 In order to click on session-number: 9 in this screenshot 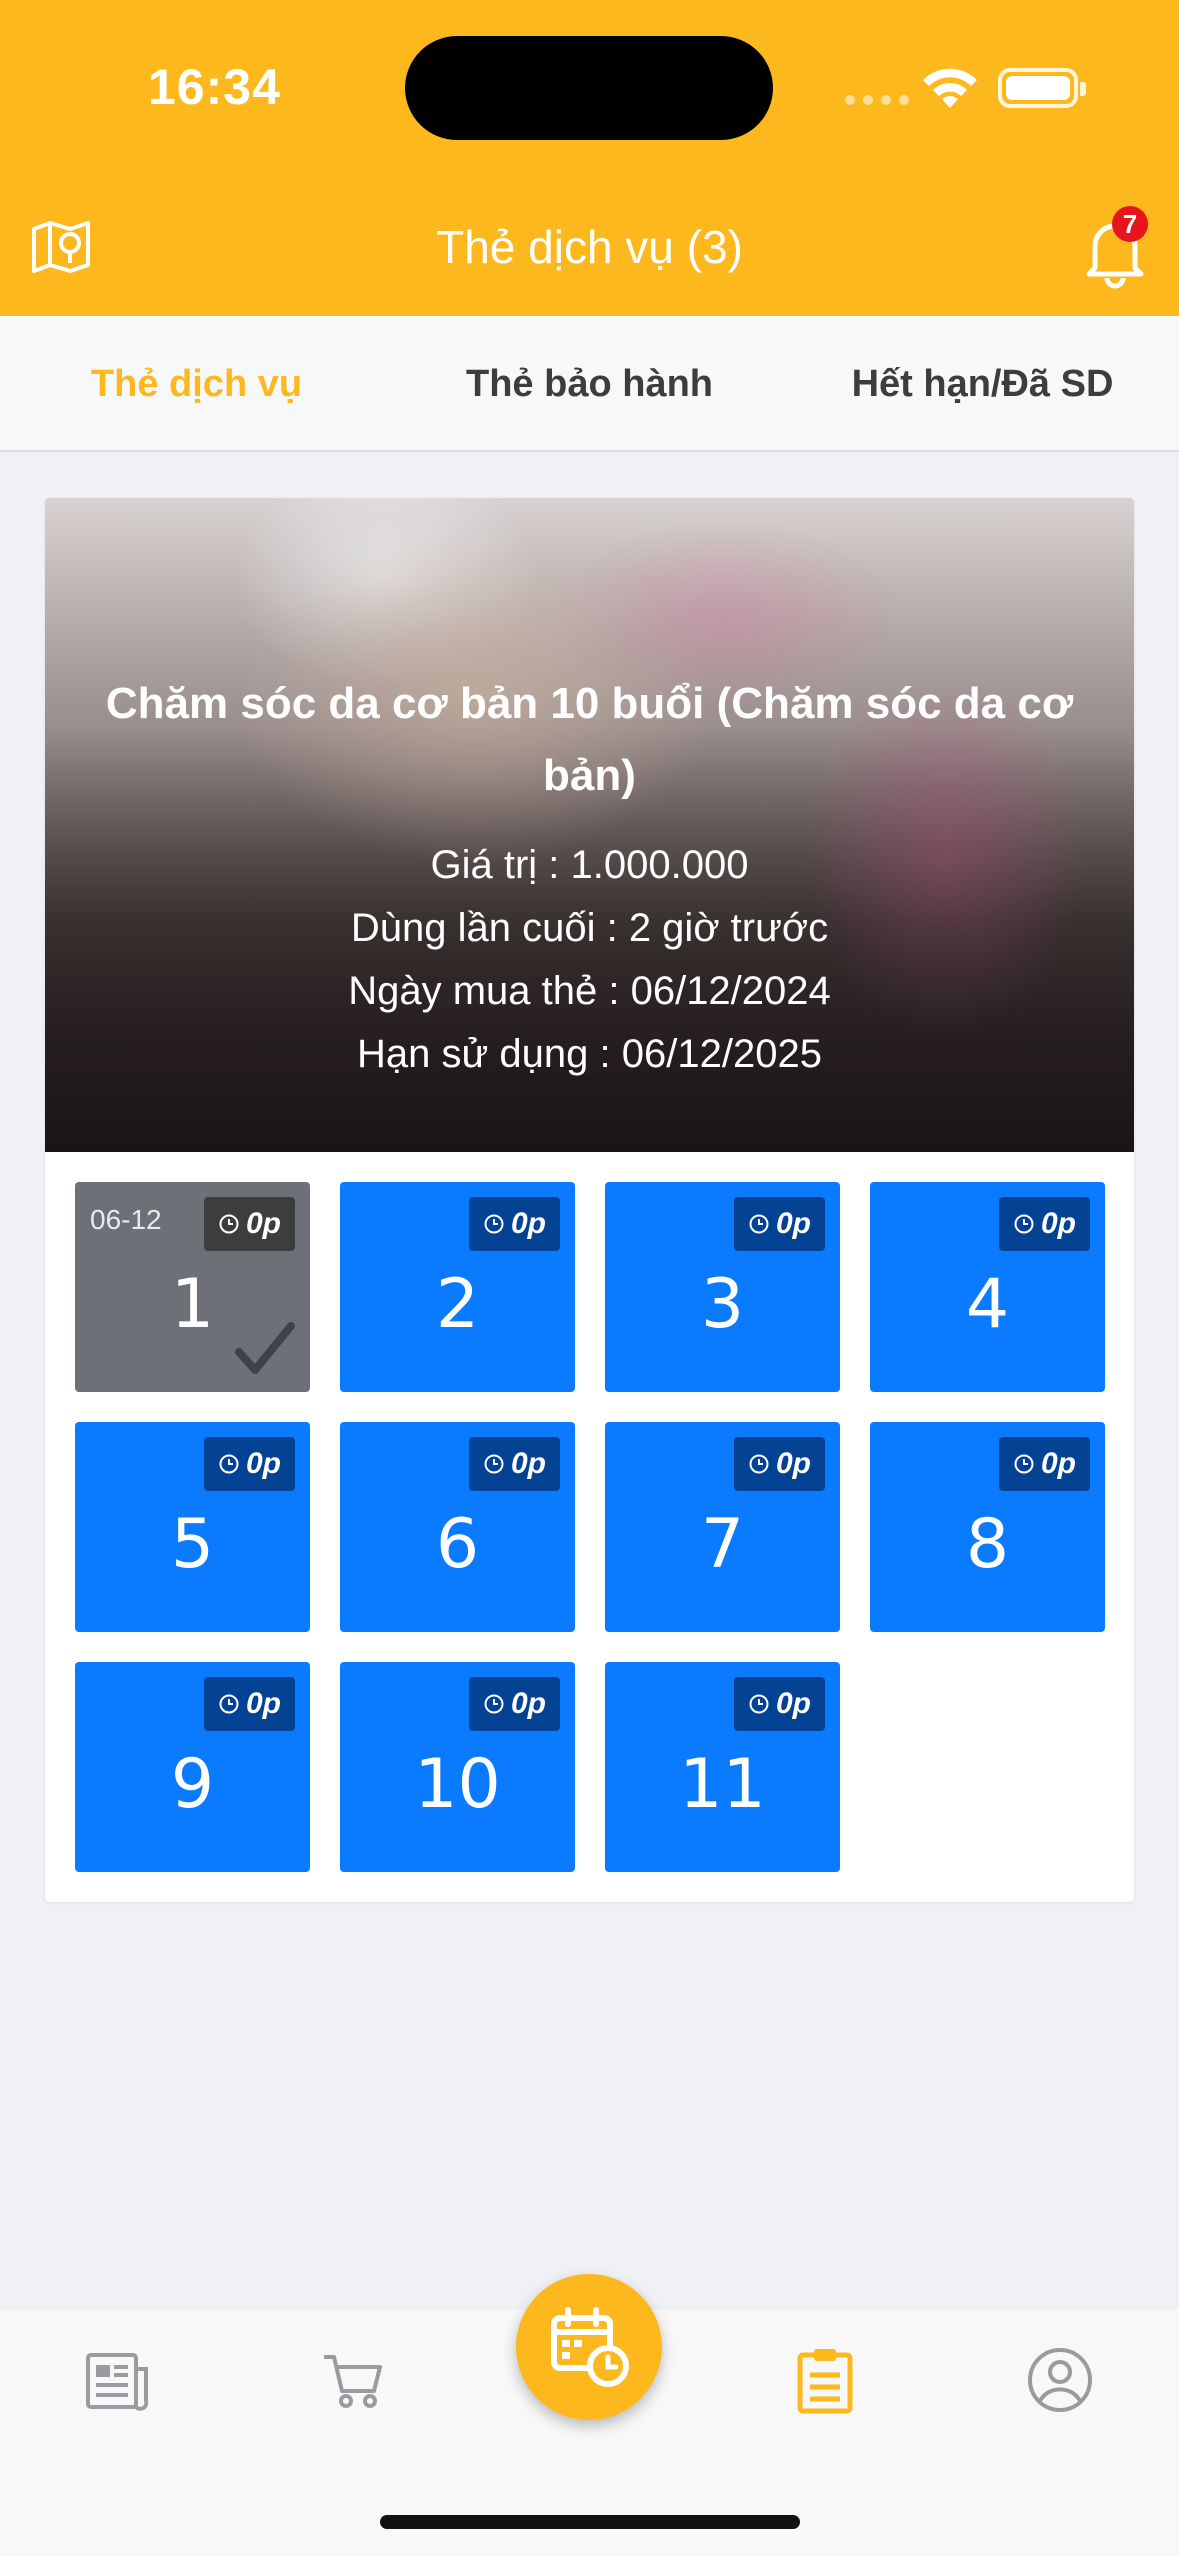, I will do `click(192, 1784)`.